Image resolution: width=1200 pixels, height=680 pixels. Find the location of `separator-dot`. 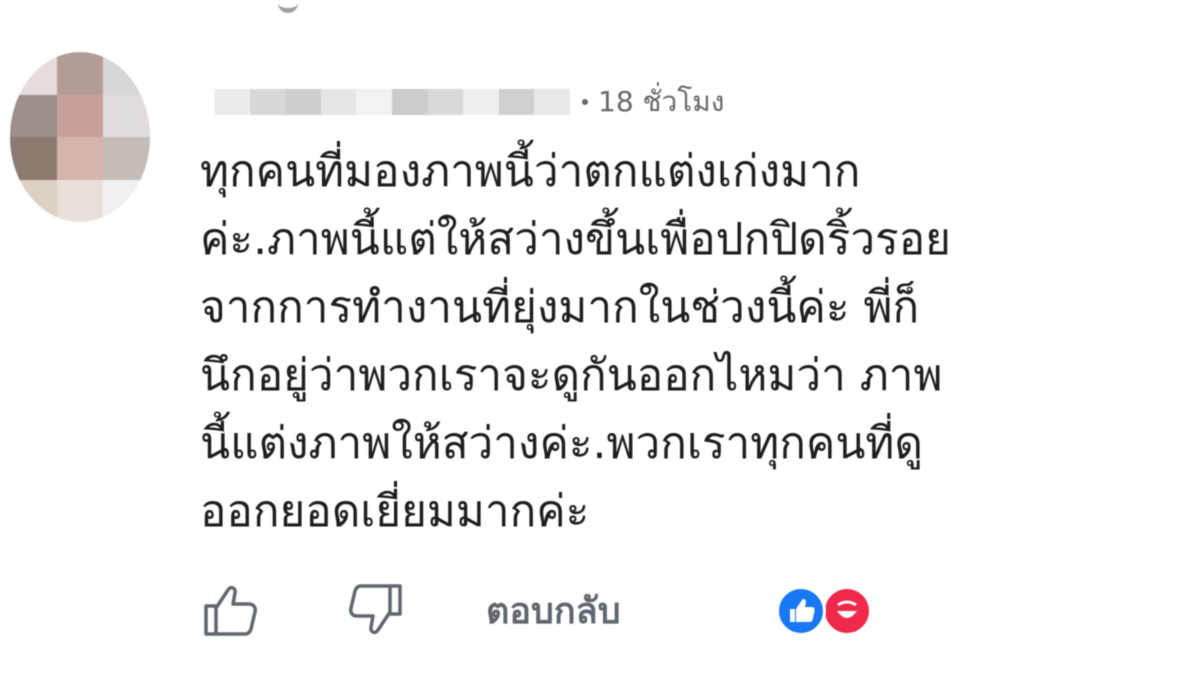

separator-dot is located at coordinates (585, 102).